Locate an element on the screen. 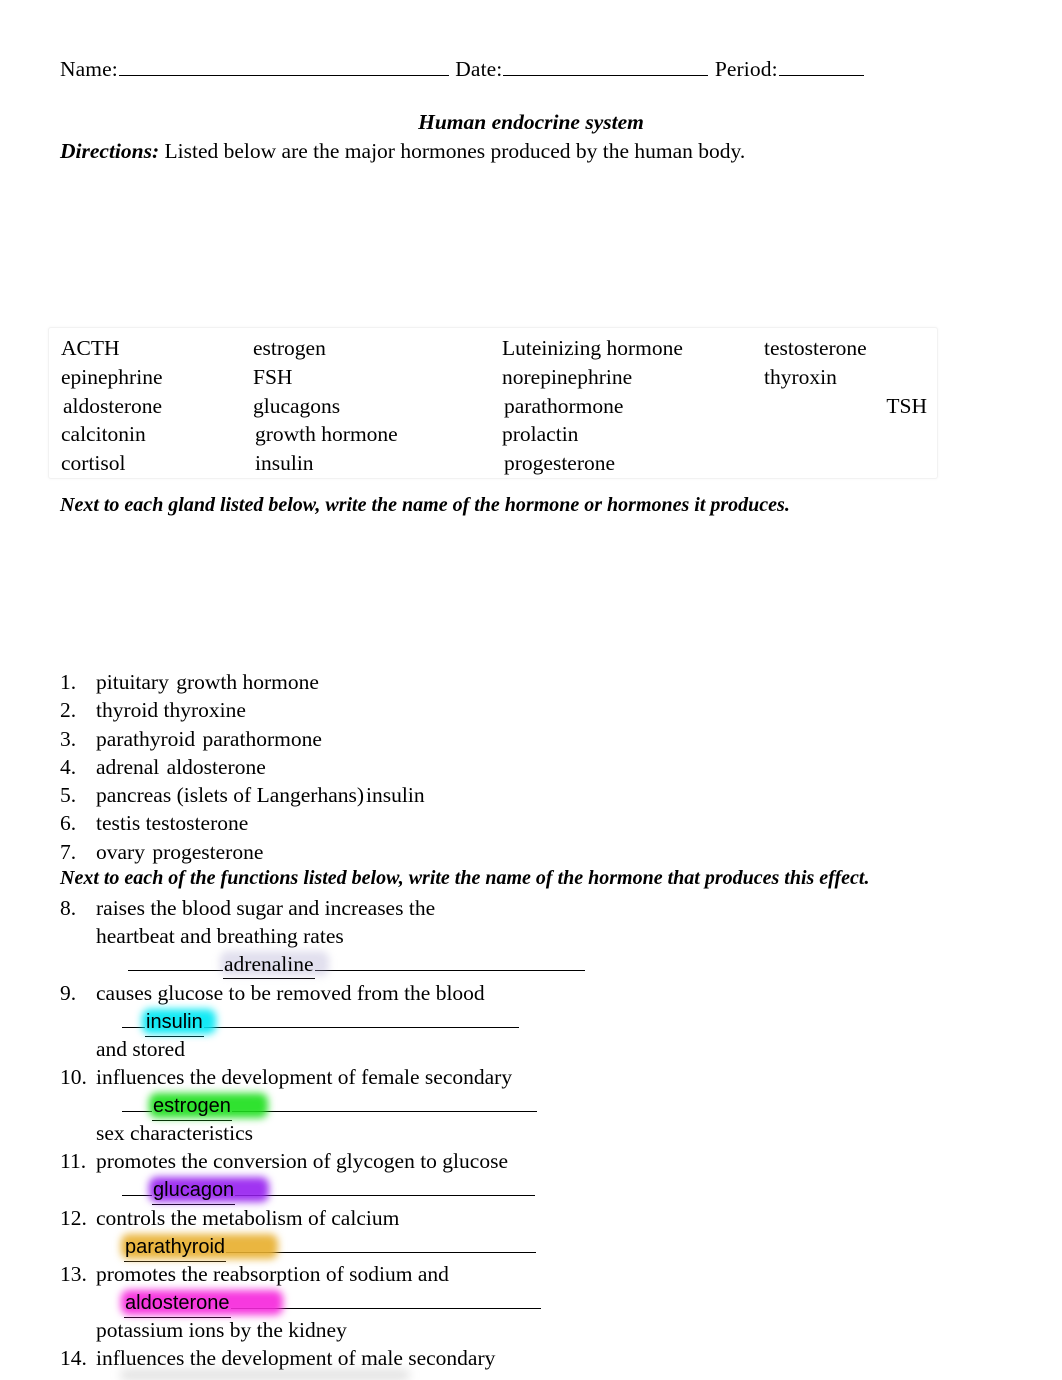 The height and width of the screenshot is (1380, 1062). word-bank-item: epinephrine is located at coordinates (112, 377).